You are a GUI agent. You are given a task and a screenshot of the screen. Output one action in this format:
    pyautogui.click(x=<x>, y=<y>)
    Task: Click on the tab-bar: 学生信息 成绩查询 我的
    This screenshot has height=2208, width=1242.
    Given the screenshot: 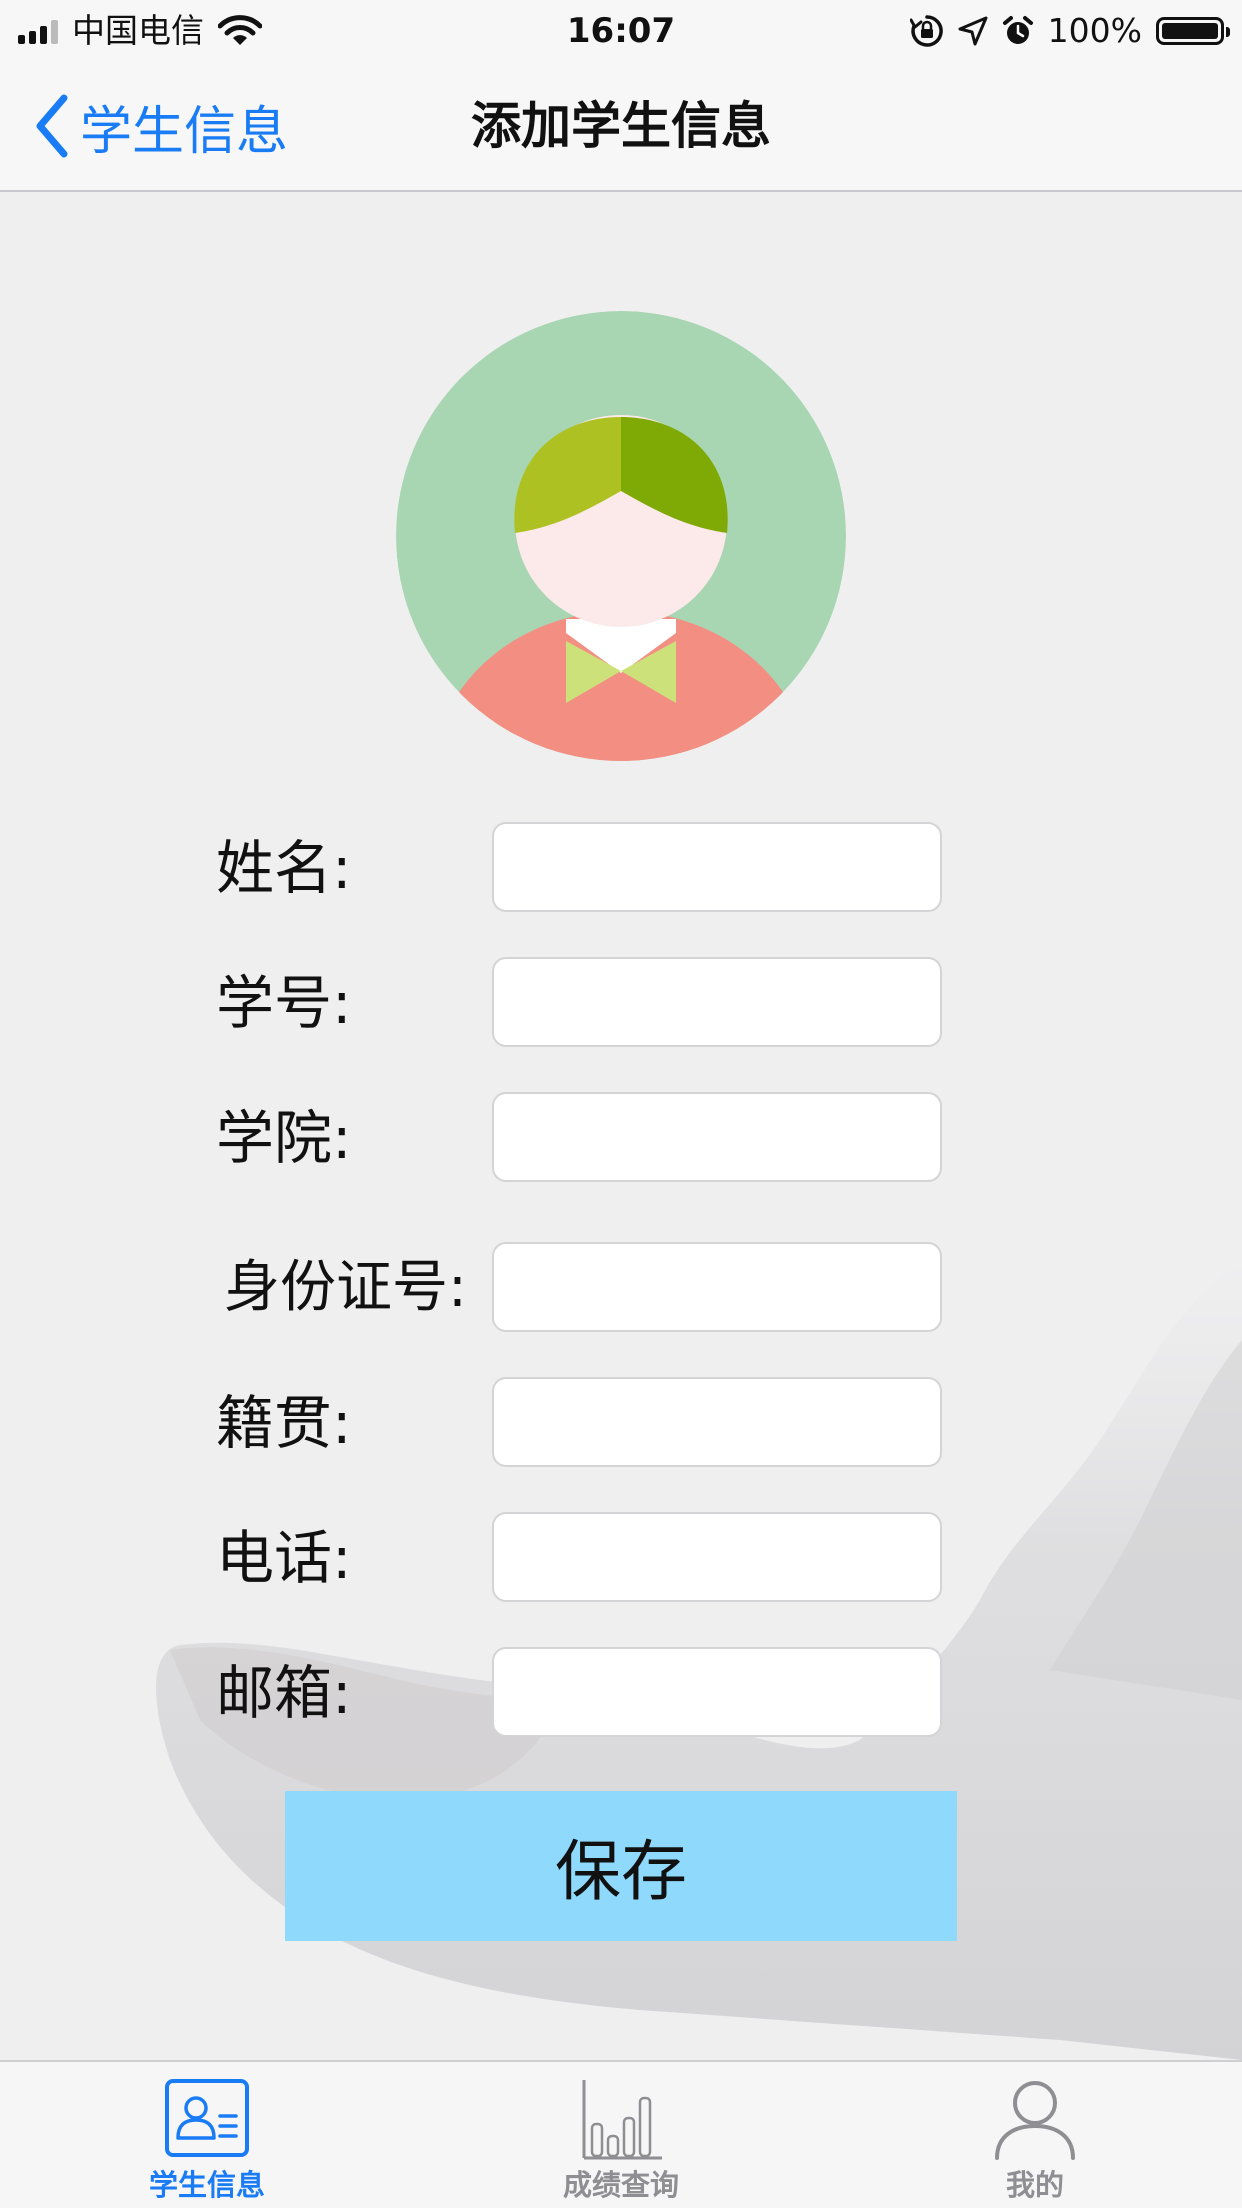 What is the action you would take?
    pyautogui.click(x=621, y=2134)
    